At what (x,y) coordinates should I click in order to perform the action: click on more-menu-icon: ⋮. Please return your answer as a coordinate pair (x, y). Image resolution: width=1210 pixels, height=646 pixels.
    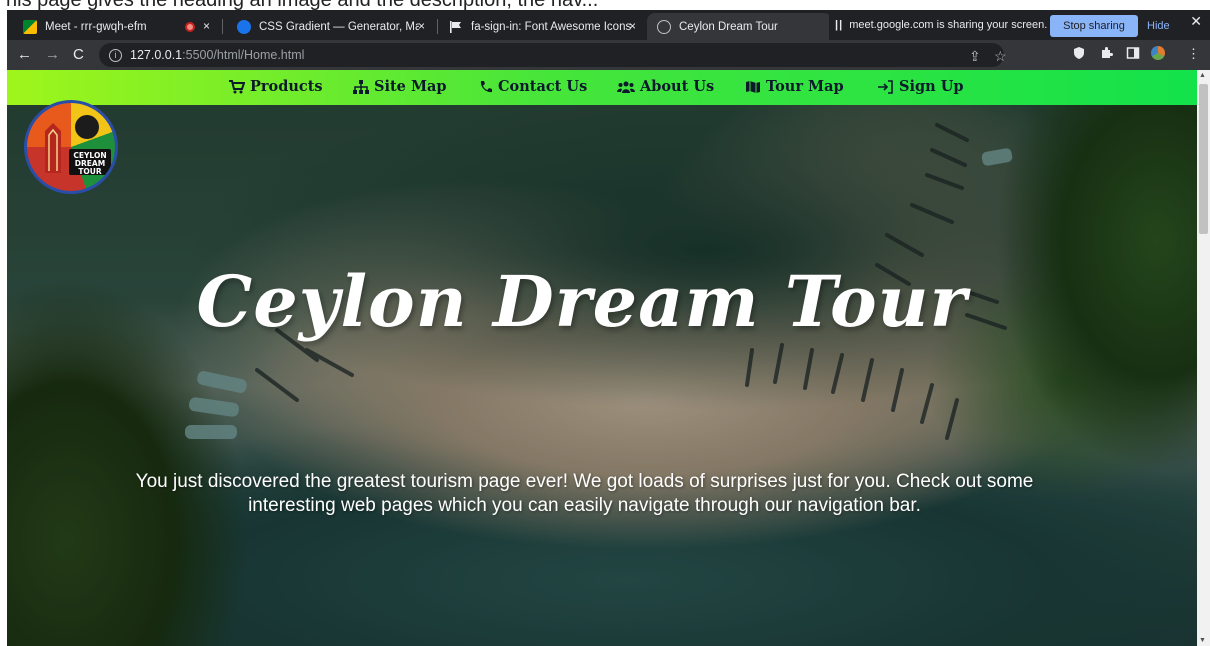
    Looking at the image, I should click on (1193, 54).